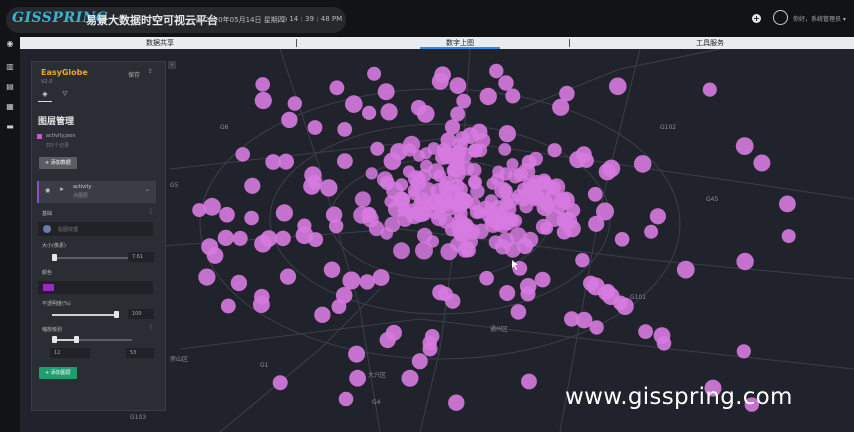 The image size is (854, 432). I want to click on opacity-input: 100, so click(141, 314).